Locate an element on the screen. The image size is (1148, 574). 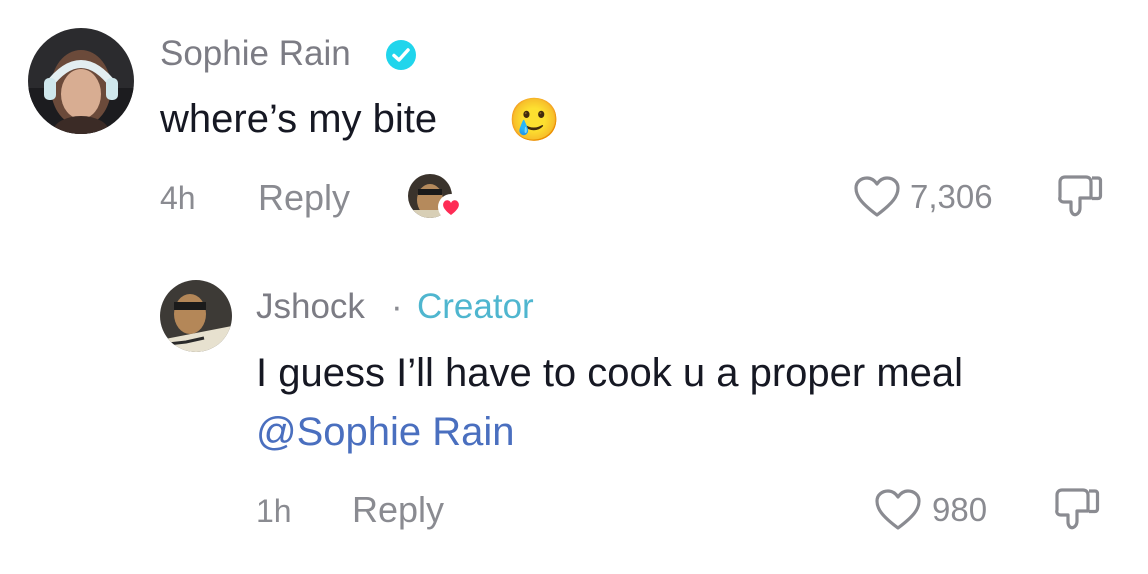
avatar is located at coordinates (81, 81).